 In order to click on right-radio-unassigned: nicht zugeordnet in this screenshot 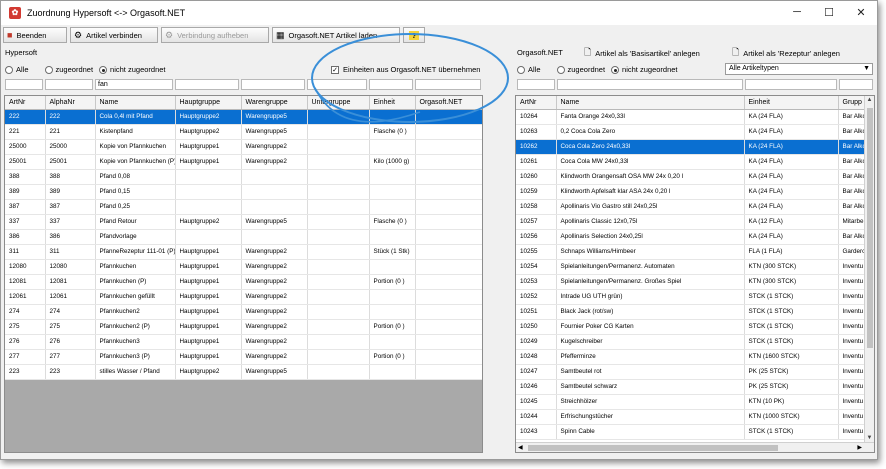, I will do `click(644, 69)`.